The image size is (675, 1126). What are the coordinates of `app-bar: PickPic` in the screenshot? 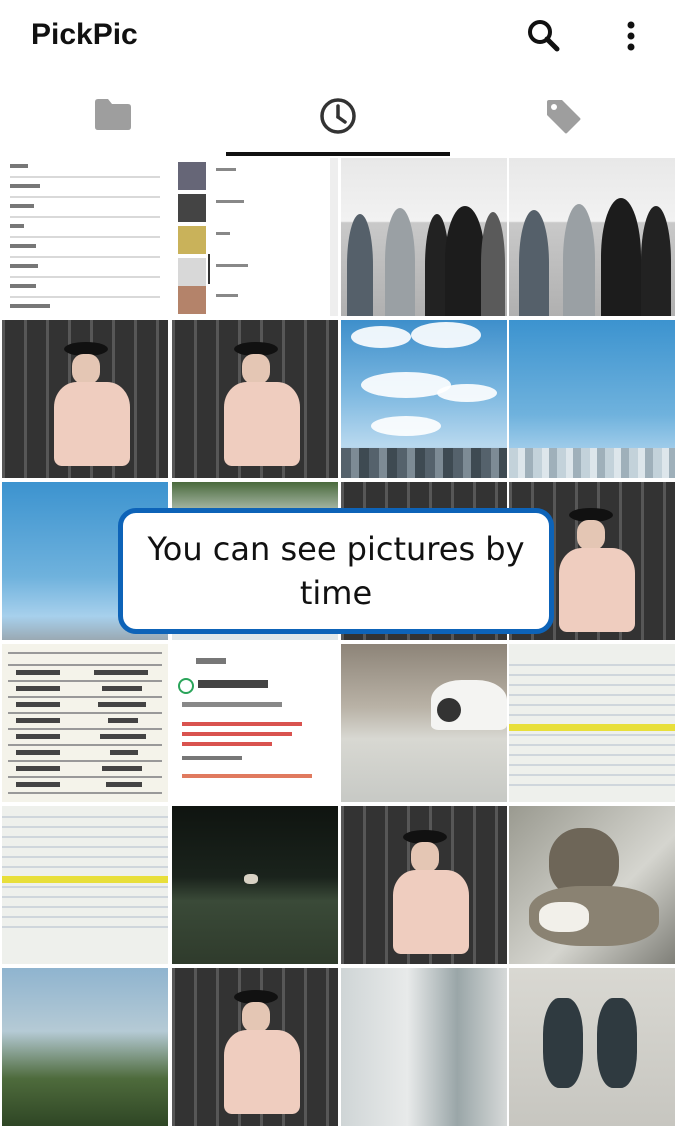 It's located at (337, 39).